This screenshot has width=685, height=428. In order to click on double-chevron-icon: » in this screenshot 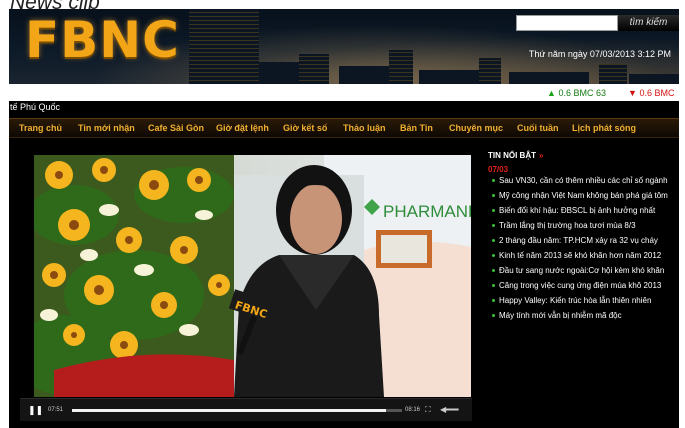, I will do `click(541, 155)`.